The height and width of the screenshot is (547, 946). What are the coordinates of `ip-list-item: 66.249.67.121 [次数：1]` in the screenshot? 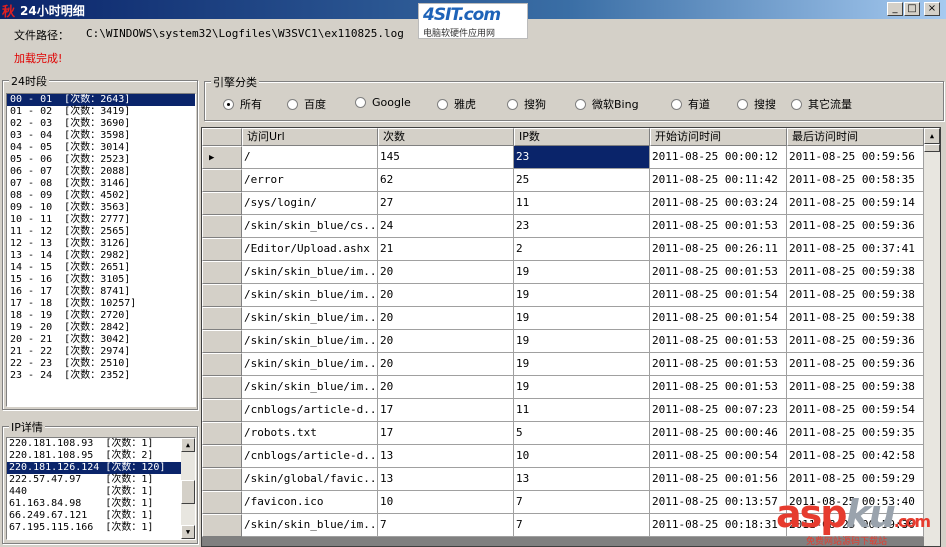 It's located at (94, 516).